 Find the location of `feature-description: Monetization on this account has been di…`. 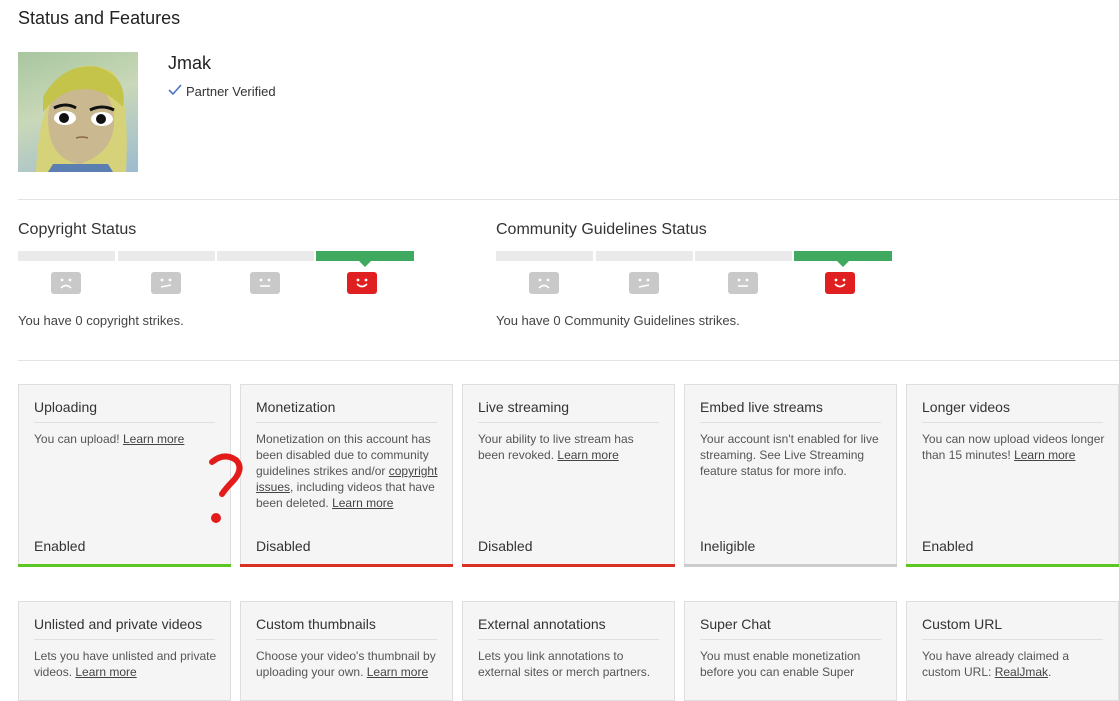

feature-description: Monetization on this account has been di… is located at coordinates (347, 471).